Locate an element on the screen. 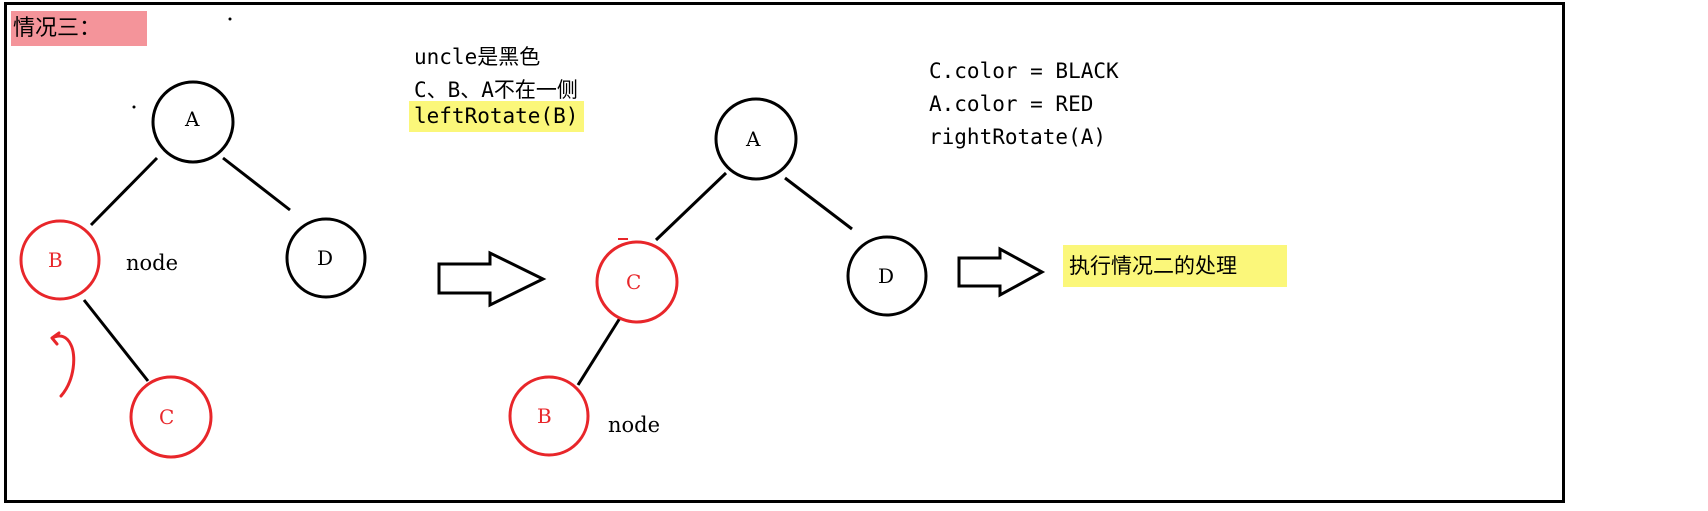 This screenshot has height=511, width=1708. edge-c-b is located at coordinates (599, 351).